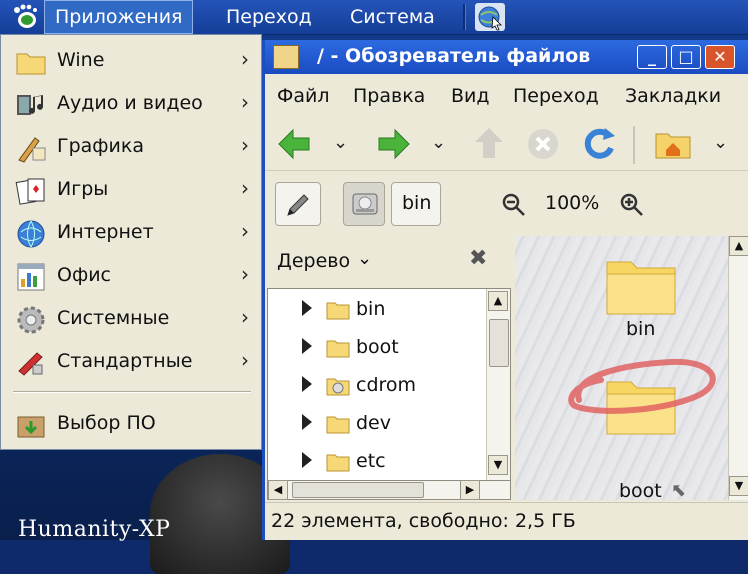 The height and width of the screenshot is (574, 748). What do you see at coordinates (371, 461) in the screenshot?
I see `tree-item-label: etc` at bounding box center [371, 461].